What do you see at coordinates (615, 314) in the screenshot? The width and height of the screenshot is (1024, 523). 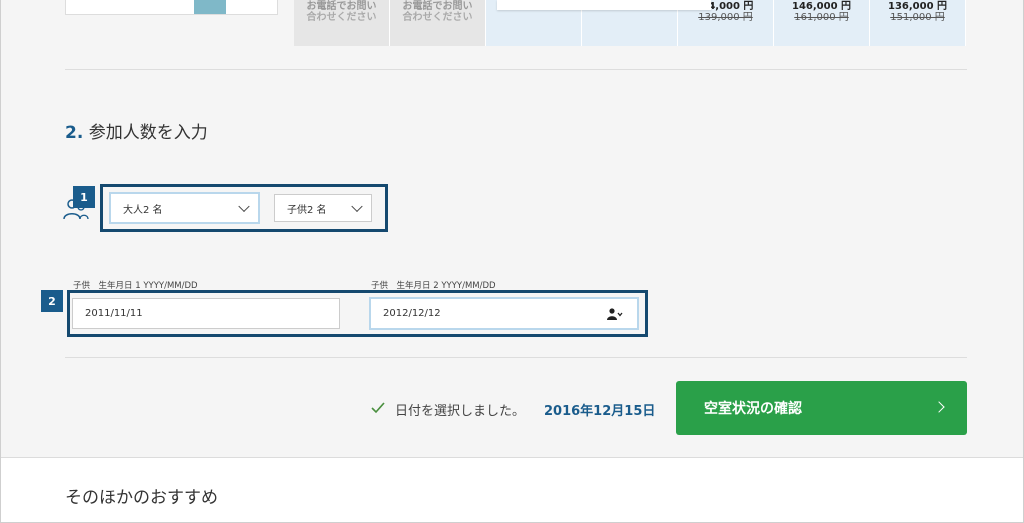 I see `person-autofill-icon` at bounding box center [615, 314].